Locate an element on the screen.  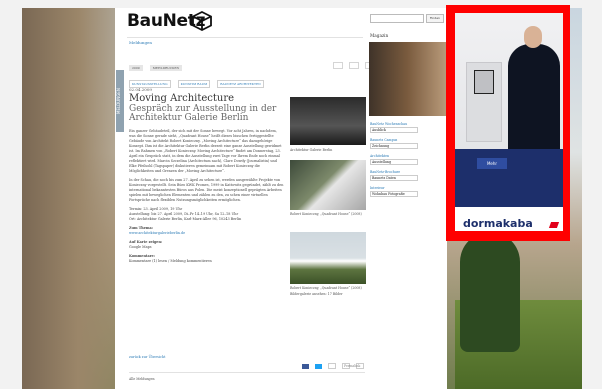
search-input is located at coordinates (397, 18).